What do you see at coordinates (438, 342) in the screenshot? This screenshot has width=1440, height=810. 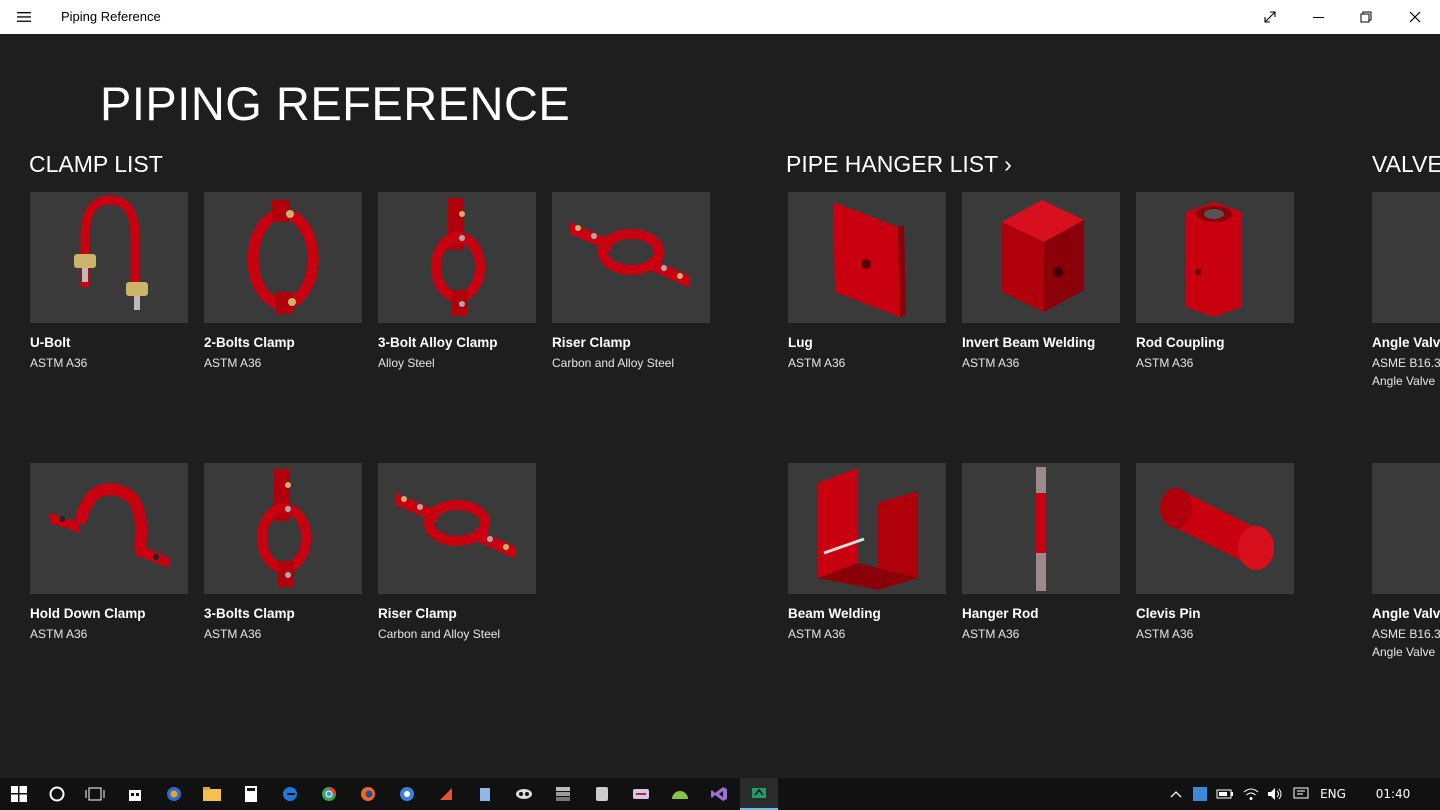 I see `tile-title: 3-Bolt Alloy Clamp` at bounding box center [438, 342].